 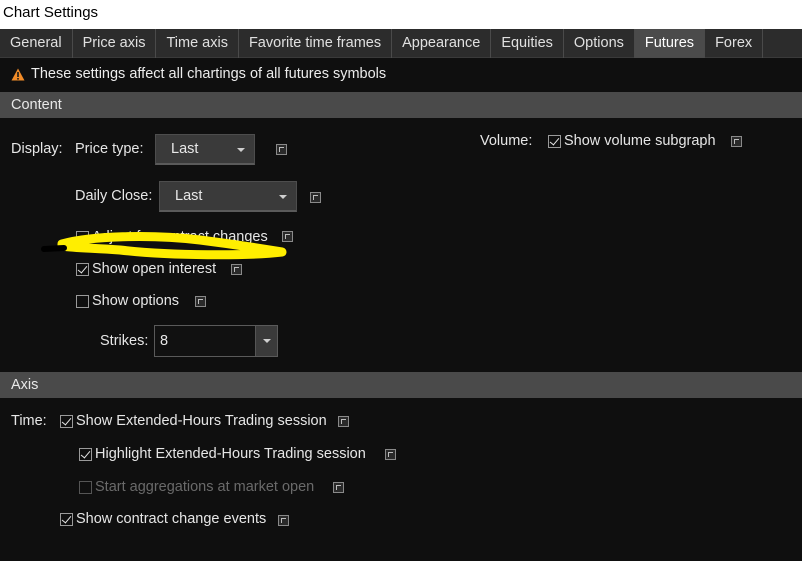 What do you see at coordinates (197, 43) in the screenshot?
I see `tab-time-axis: Time axis` at bounding box center [197, 43].